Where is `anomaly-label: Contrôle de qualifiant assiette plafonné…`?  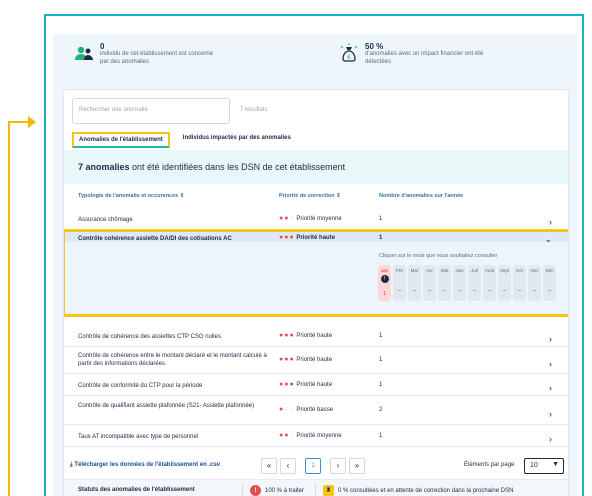
anomaly-label: Contrôle de qualifiant assiette plafonné… is located at coordinates (166, 406).